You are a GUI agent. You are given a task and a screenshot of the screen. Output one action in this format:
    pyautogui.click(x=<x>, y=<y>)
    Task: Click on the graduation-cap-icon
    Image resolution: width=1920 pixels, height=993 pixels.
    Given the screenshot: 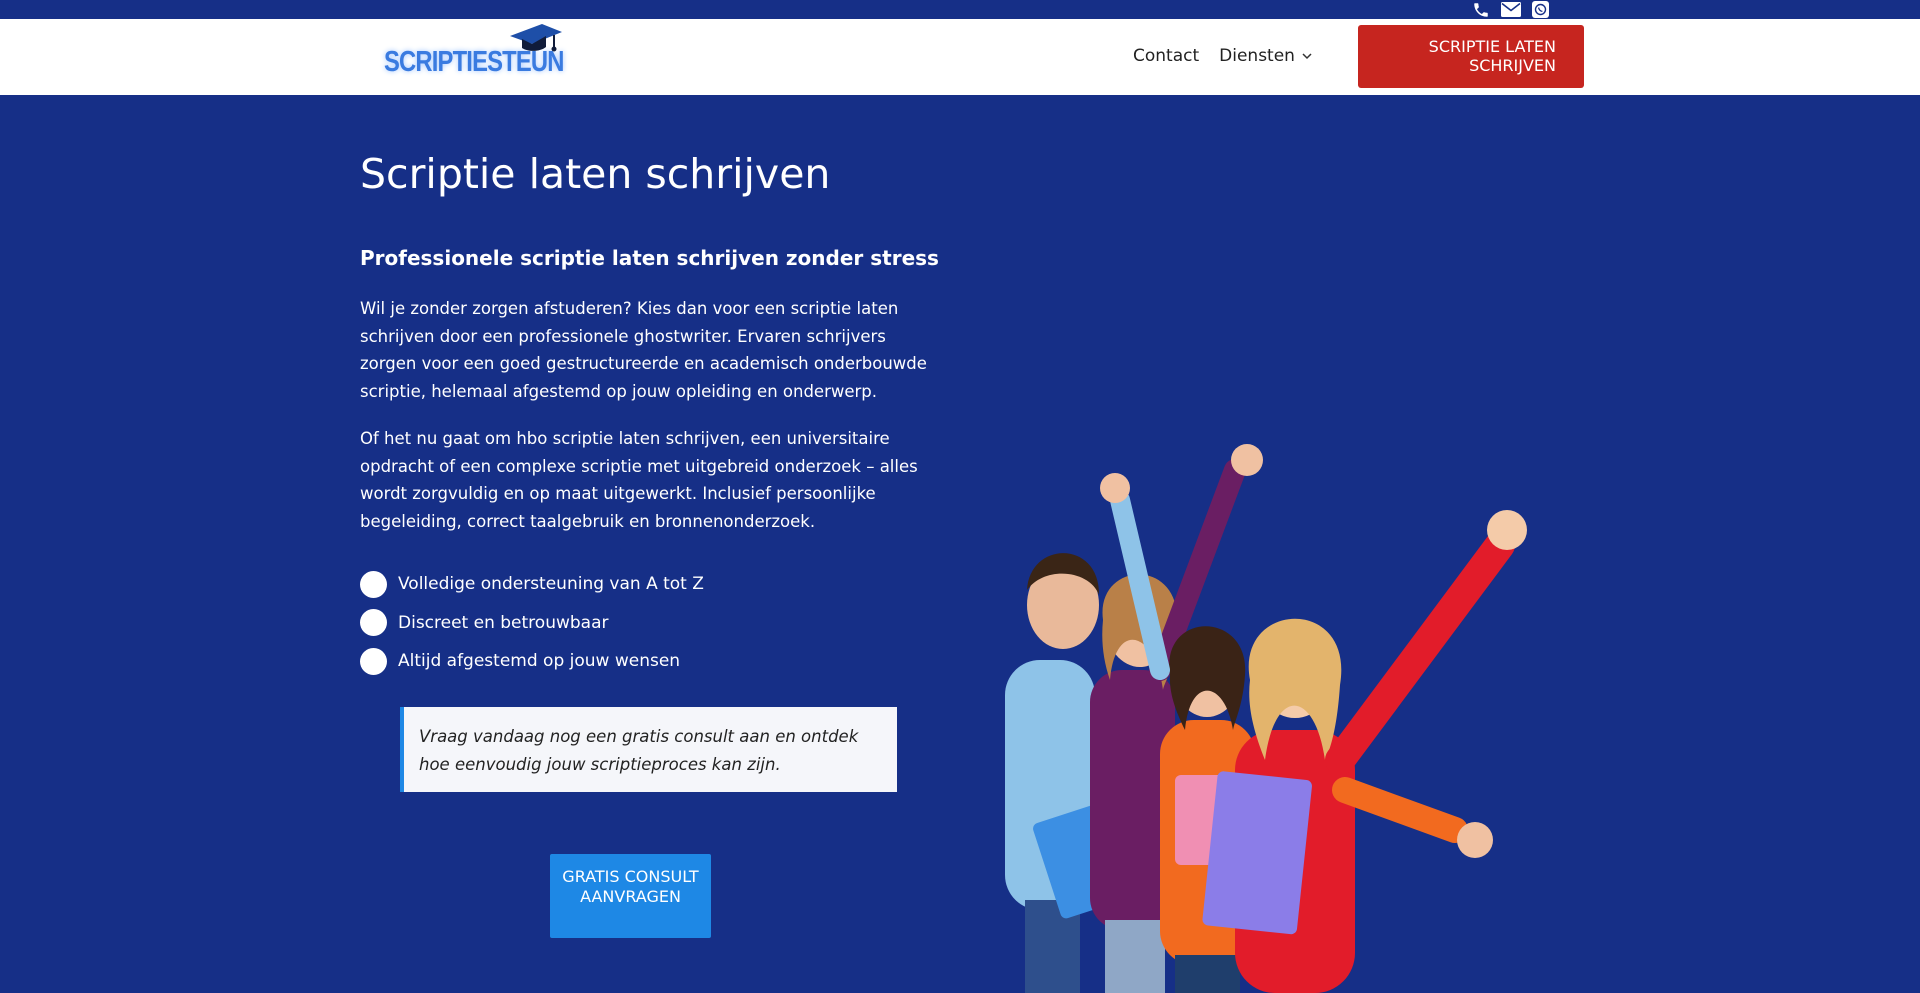 What is the action you would take?
    pyautogui.click(x=536, y=38)
    